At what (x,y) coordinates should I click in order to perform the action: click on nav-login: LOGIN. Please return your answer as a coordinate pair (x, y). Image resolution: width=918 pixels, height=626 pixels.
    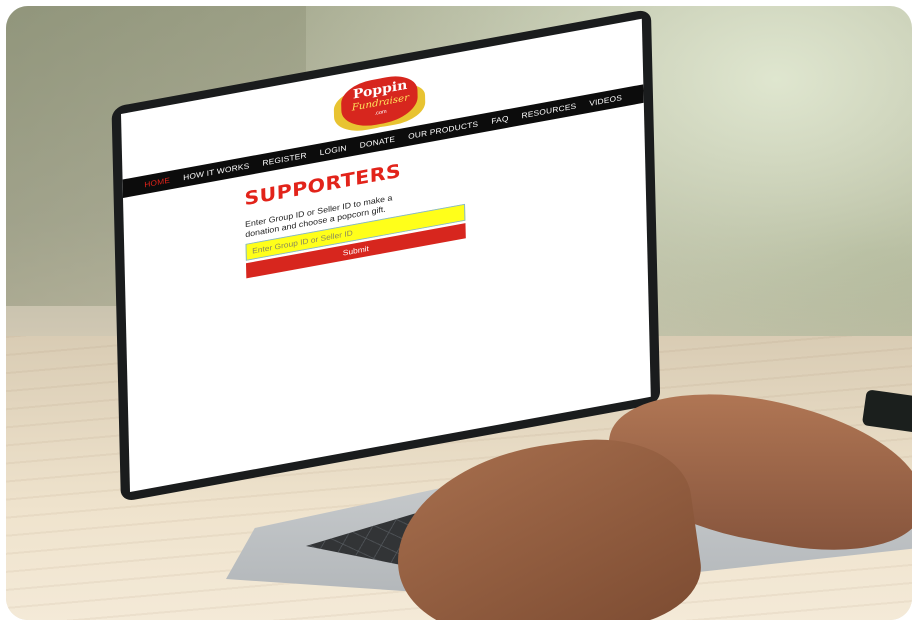
    Looking at the image, I should click on (333, 150).